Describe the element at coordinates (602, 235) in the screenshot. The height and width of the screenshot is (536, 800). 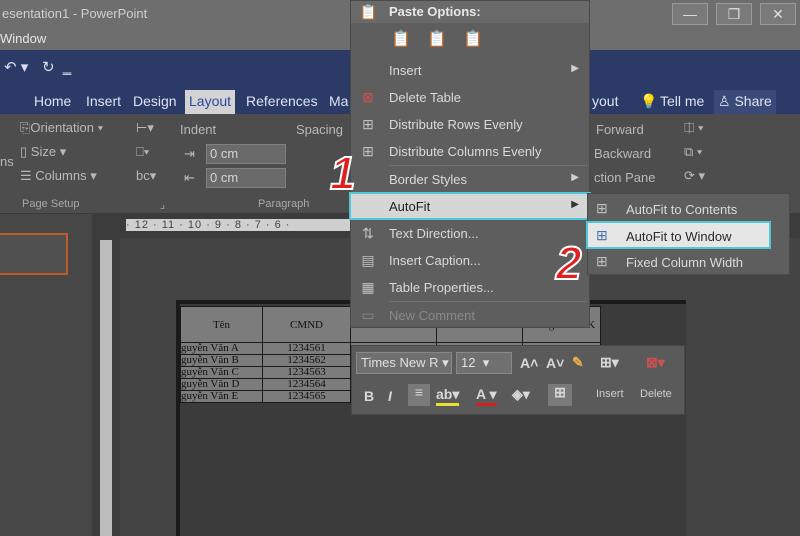
I see `autofit-window-icon: ⊞` at that location.